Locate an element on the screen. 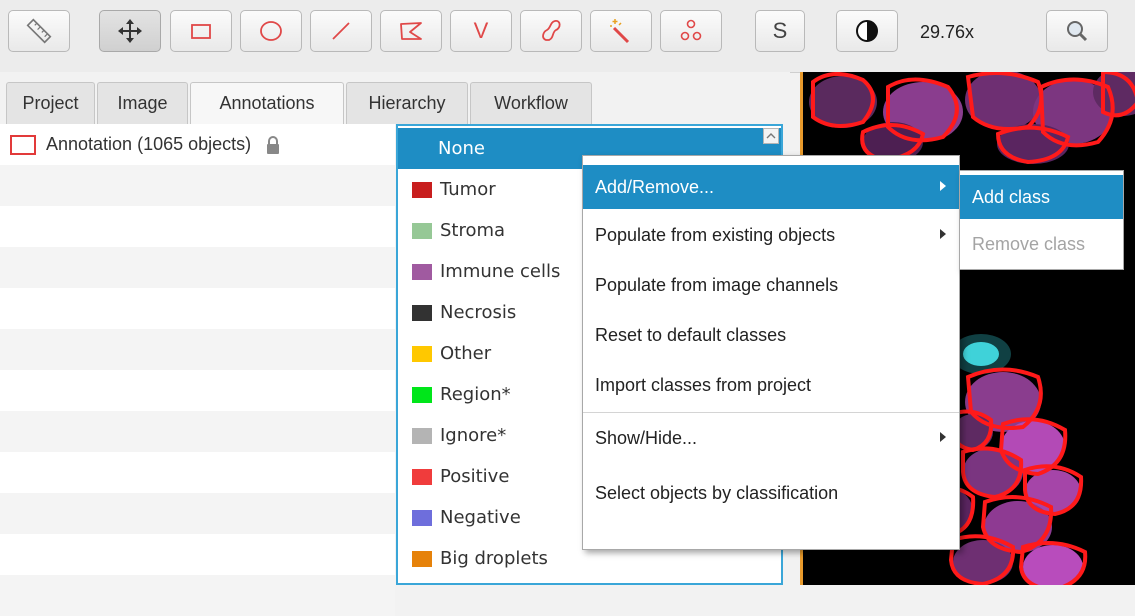 The width and height of the screenshot is (1135, 616). annotation-row: Annotation (1065 objects) is located at coordinates (197, 144).